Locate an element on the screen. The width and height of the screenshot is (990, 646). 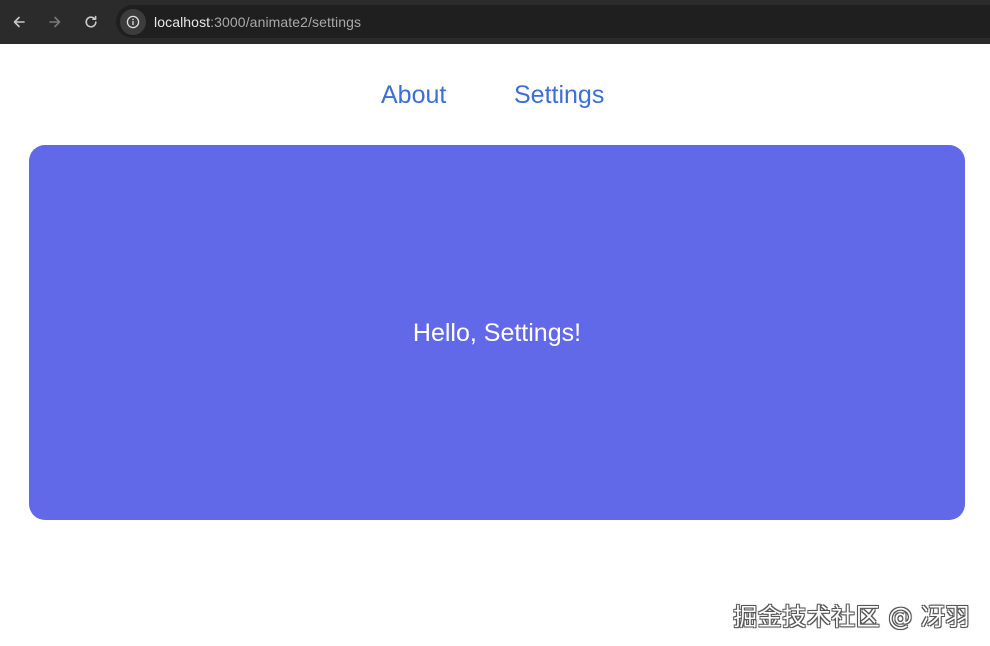
nav-link-about: About is located at coordinates (413, 95).